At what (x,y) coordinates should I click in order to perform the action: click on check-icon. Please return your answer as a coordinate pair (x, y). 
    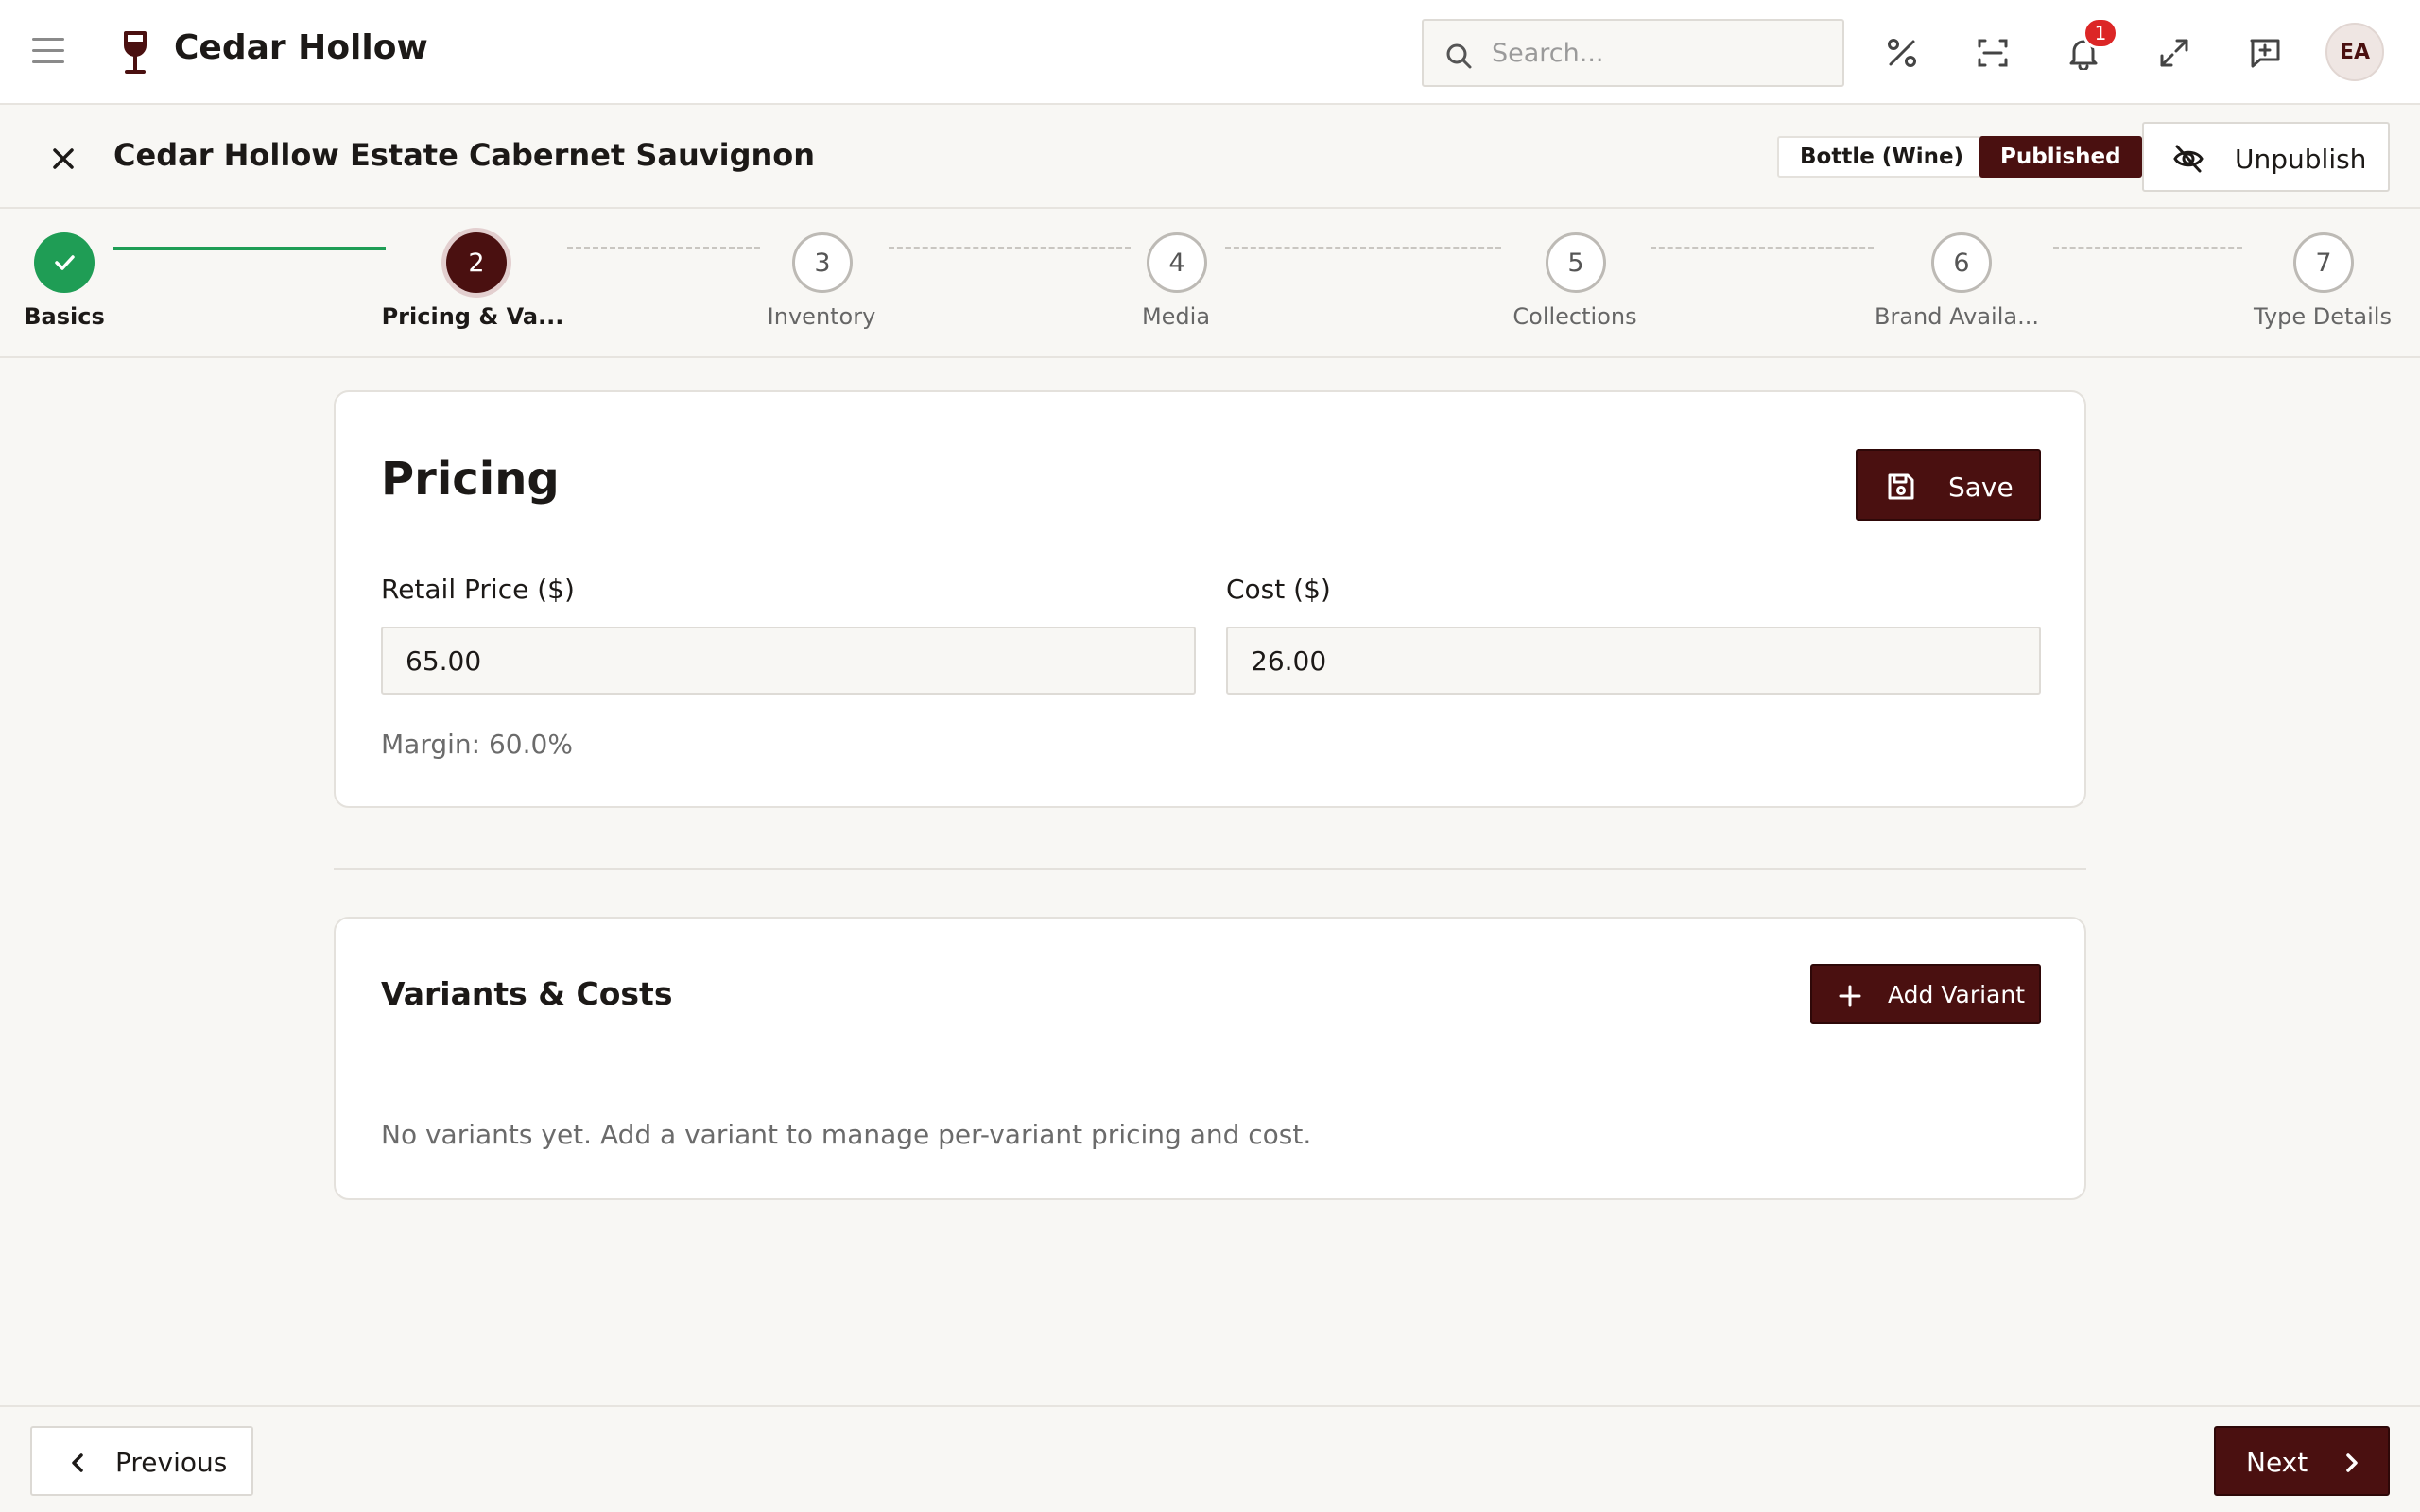
    Looking at the image, I should click on (65, 262).